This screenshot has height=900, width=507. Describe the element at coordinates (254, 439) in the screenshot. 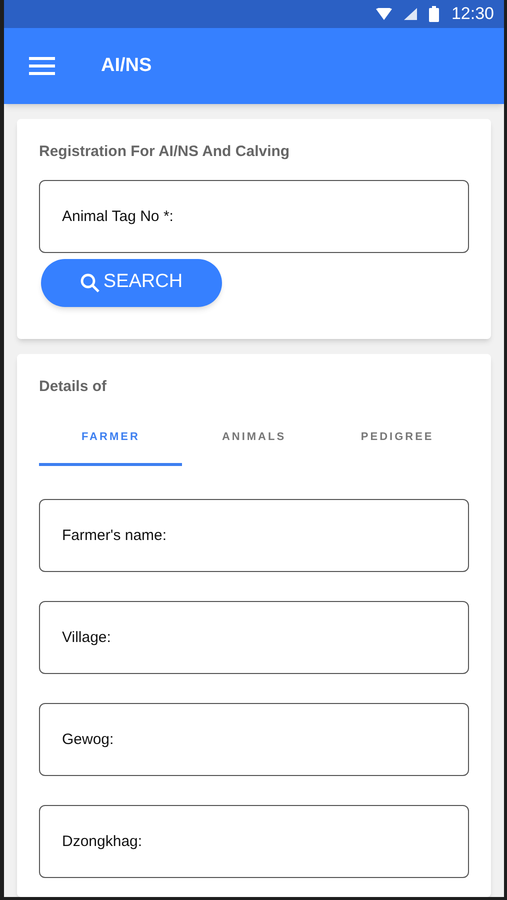

I see `tab: ANIMALS` at that location.